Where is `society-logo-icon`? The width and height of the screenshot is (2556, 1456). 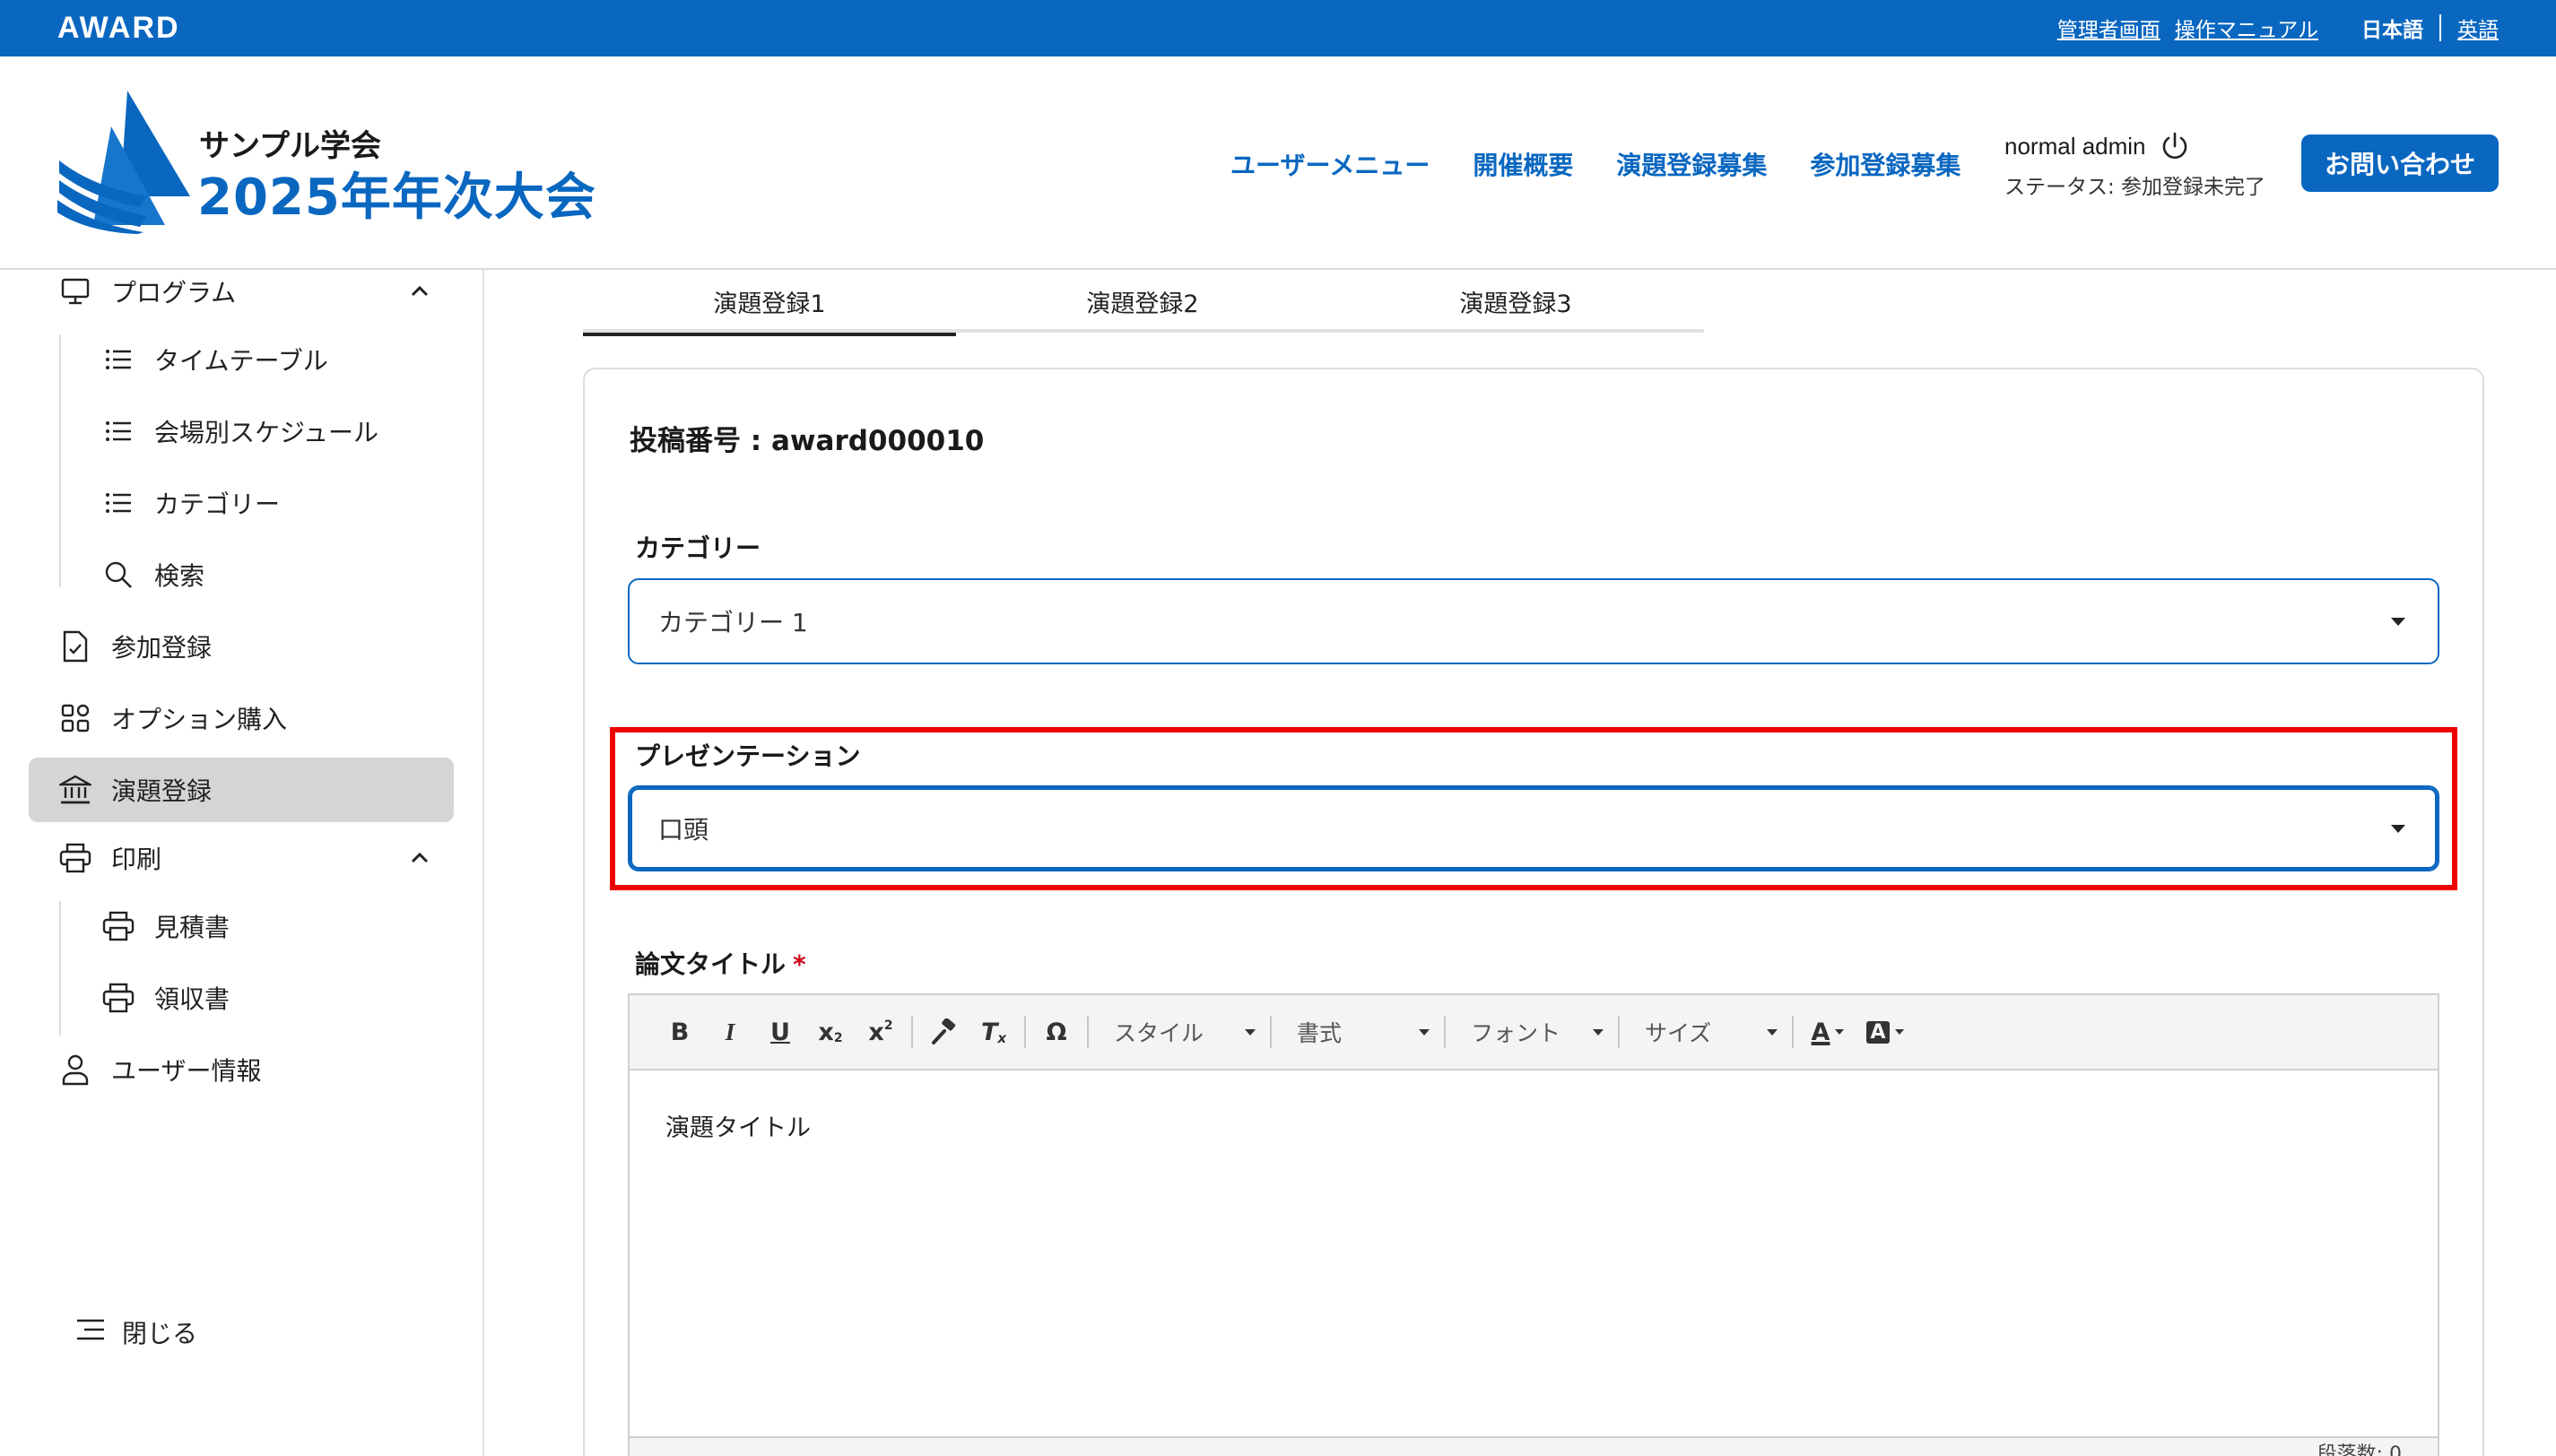
society-logo-icon is located at coordinates (124, 162).